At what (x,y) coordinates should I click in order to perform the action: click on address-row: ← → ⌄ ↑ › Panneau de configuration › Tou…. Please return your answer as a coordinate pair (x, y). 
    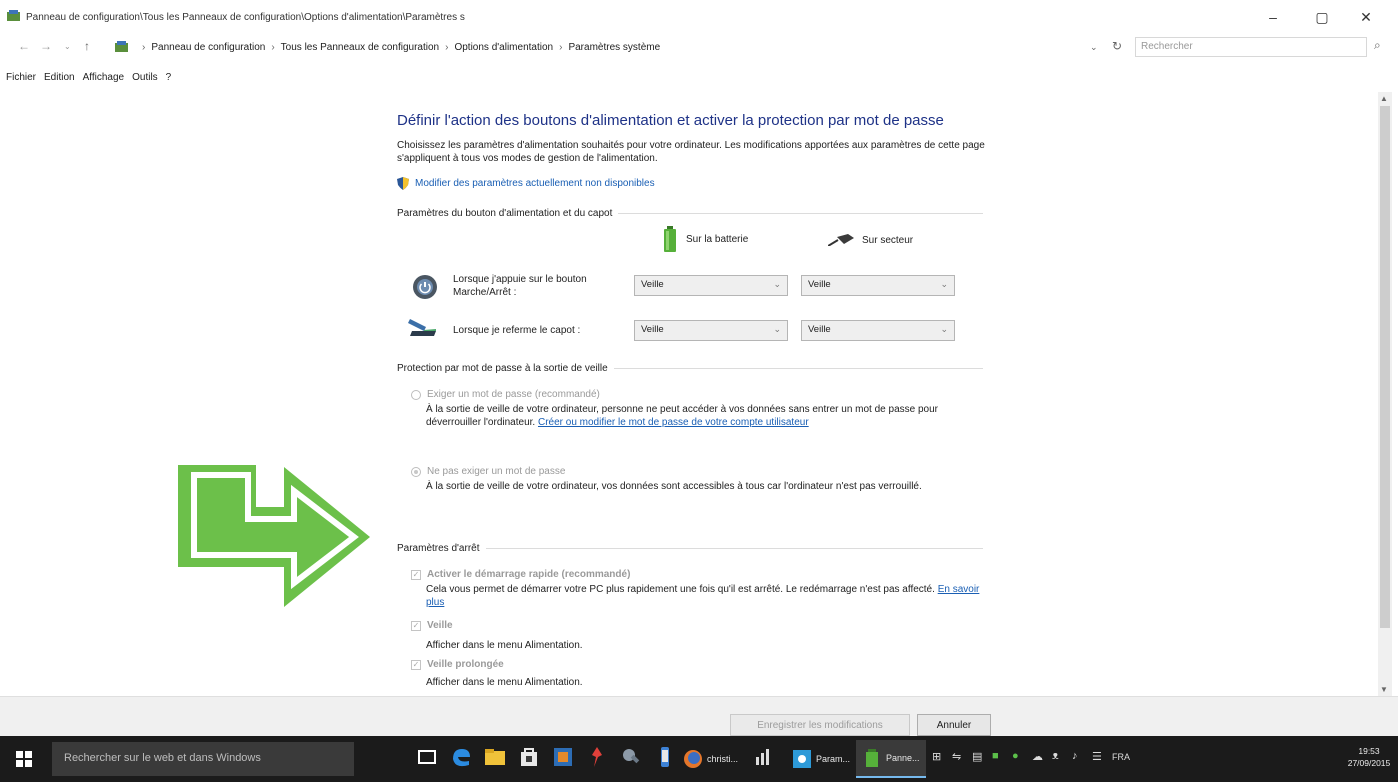
    Looking at the image, I should click on (699, 47).